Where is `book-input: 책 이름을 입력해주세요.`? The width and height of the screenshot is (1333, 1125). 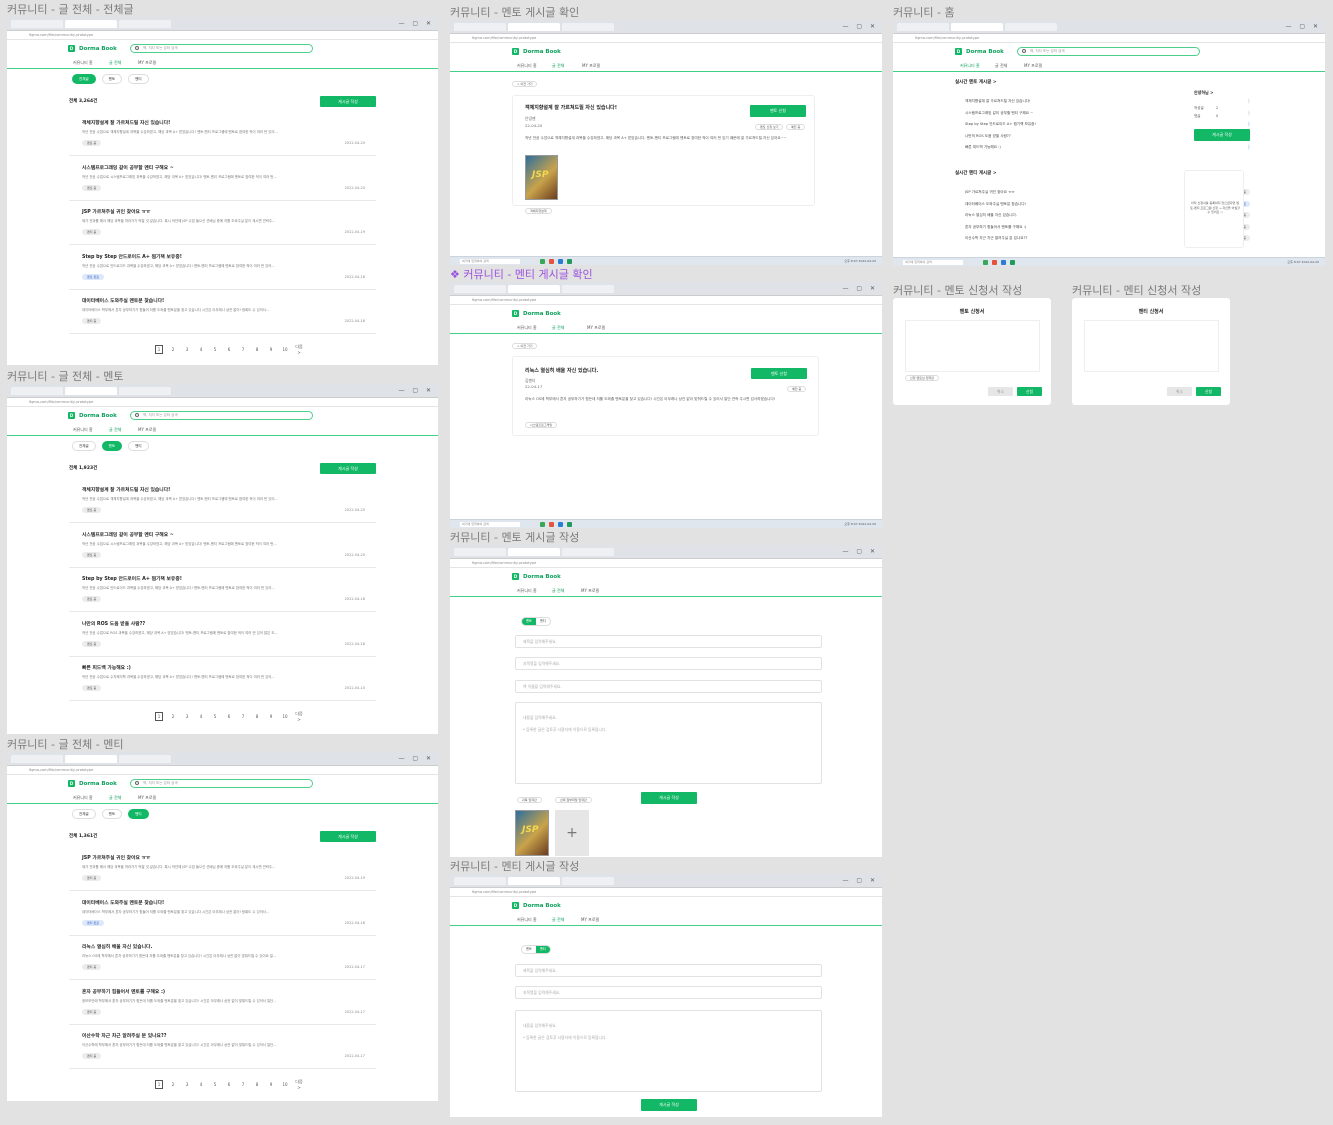 book-input: 책 이름을 입력해주세요. is located at coordinates (668, 686).